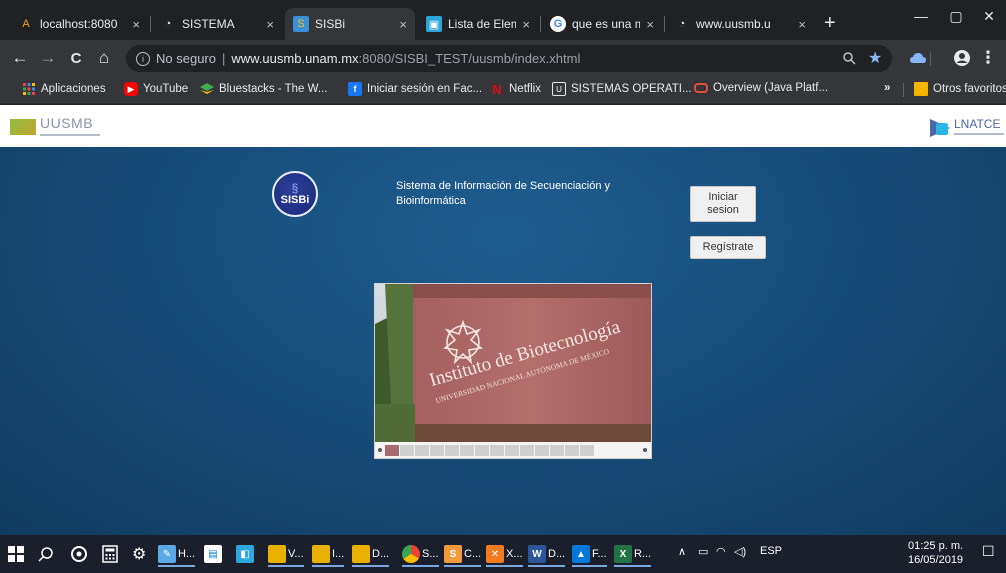 The width and height of the screenshot is (1006, 573). I want to click on bluestacks-icon, so click(207, 89).